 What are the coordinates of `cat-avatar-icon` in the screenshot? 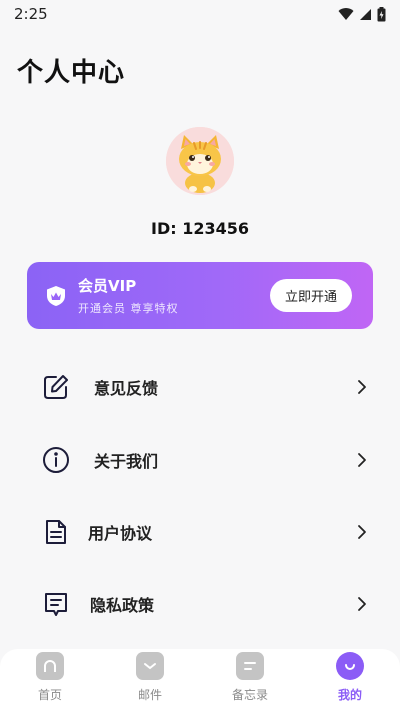 It's located at (200, 161).